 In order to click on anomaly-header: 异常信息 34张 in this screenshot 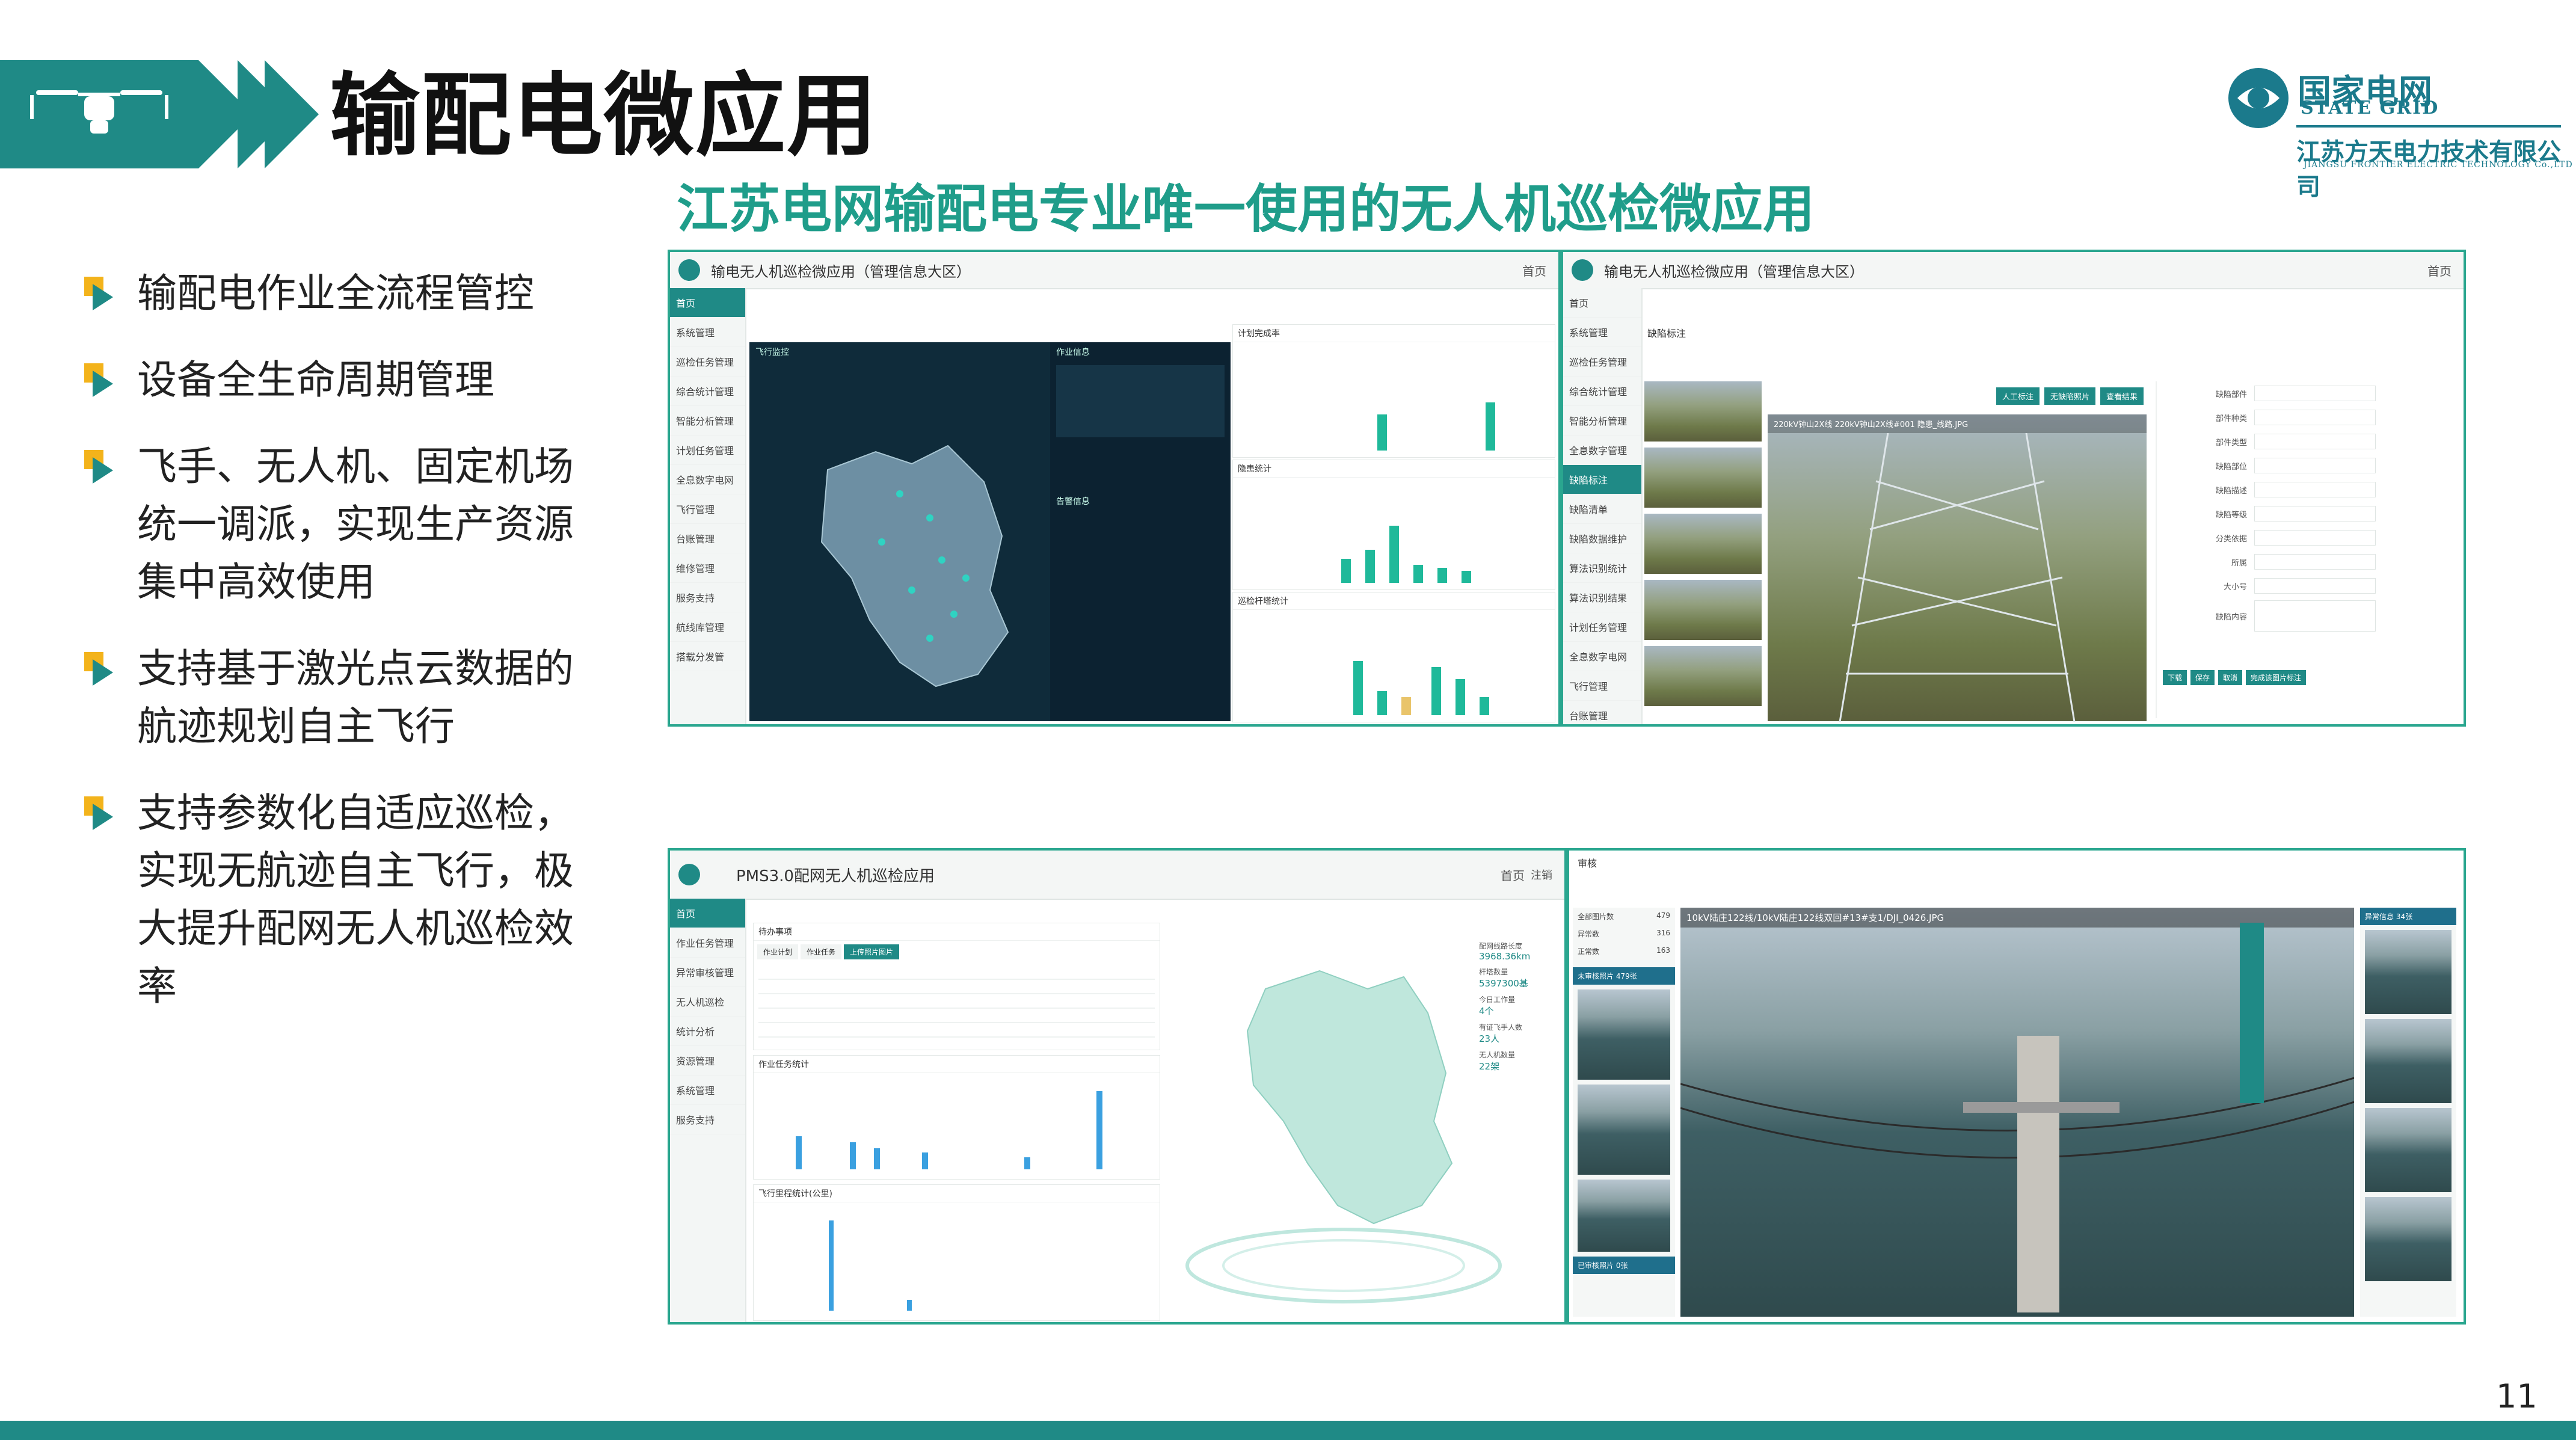, I will do `click(2408, 916)`.